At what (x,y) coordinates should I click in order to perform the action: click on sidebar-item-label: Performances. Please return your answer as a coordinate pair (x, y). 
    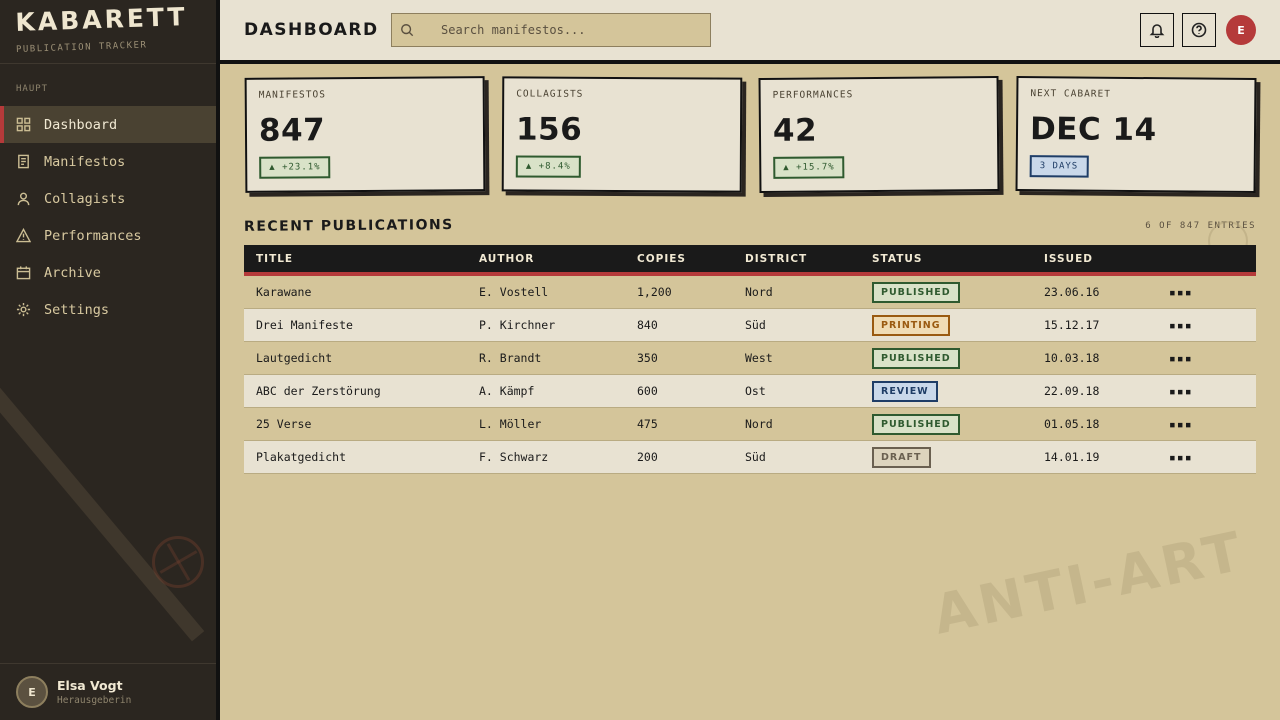
    Looking at the image, I should click on (93, 235).